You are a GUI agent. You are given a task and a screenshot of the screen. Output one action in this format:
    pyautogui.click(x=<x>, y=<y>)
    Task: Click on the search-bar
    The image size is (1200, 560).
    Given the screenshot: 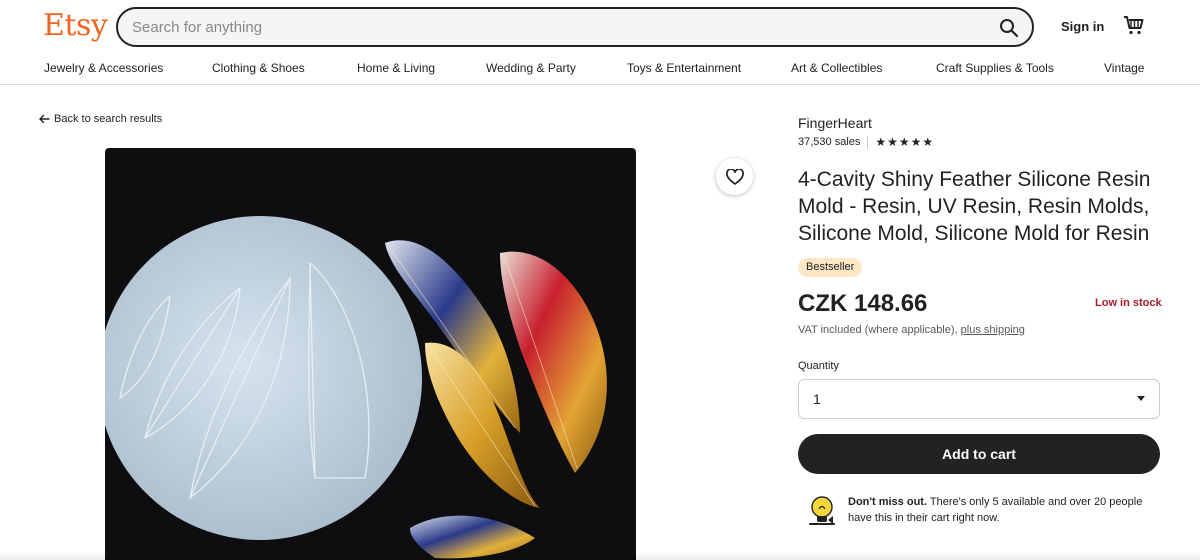 What is the action you would take?
    pyautogui.click(x=575, y=27)
    